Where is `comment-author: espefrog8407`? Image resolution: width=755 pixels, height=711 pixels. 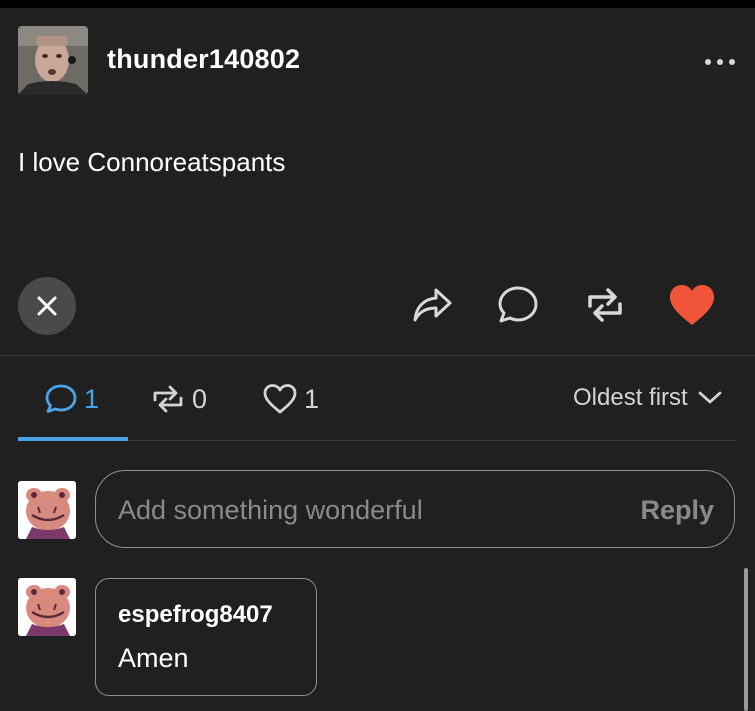
comment-author: espefrog8407 is located at coordinates (195, 615).